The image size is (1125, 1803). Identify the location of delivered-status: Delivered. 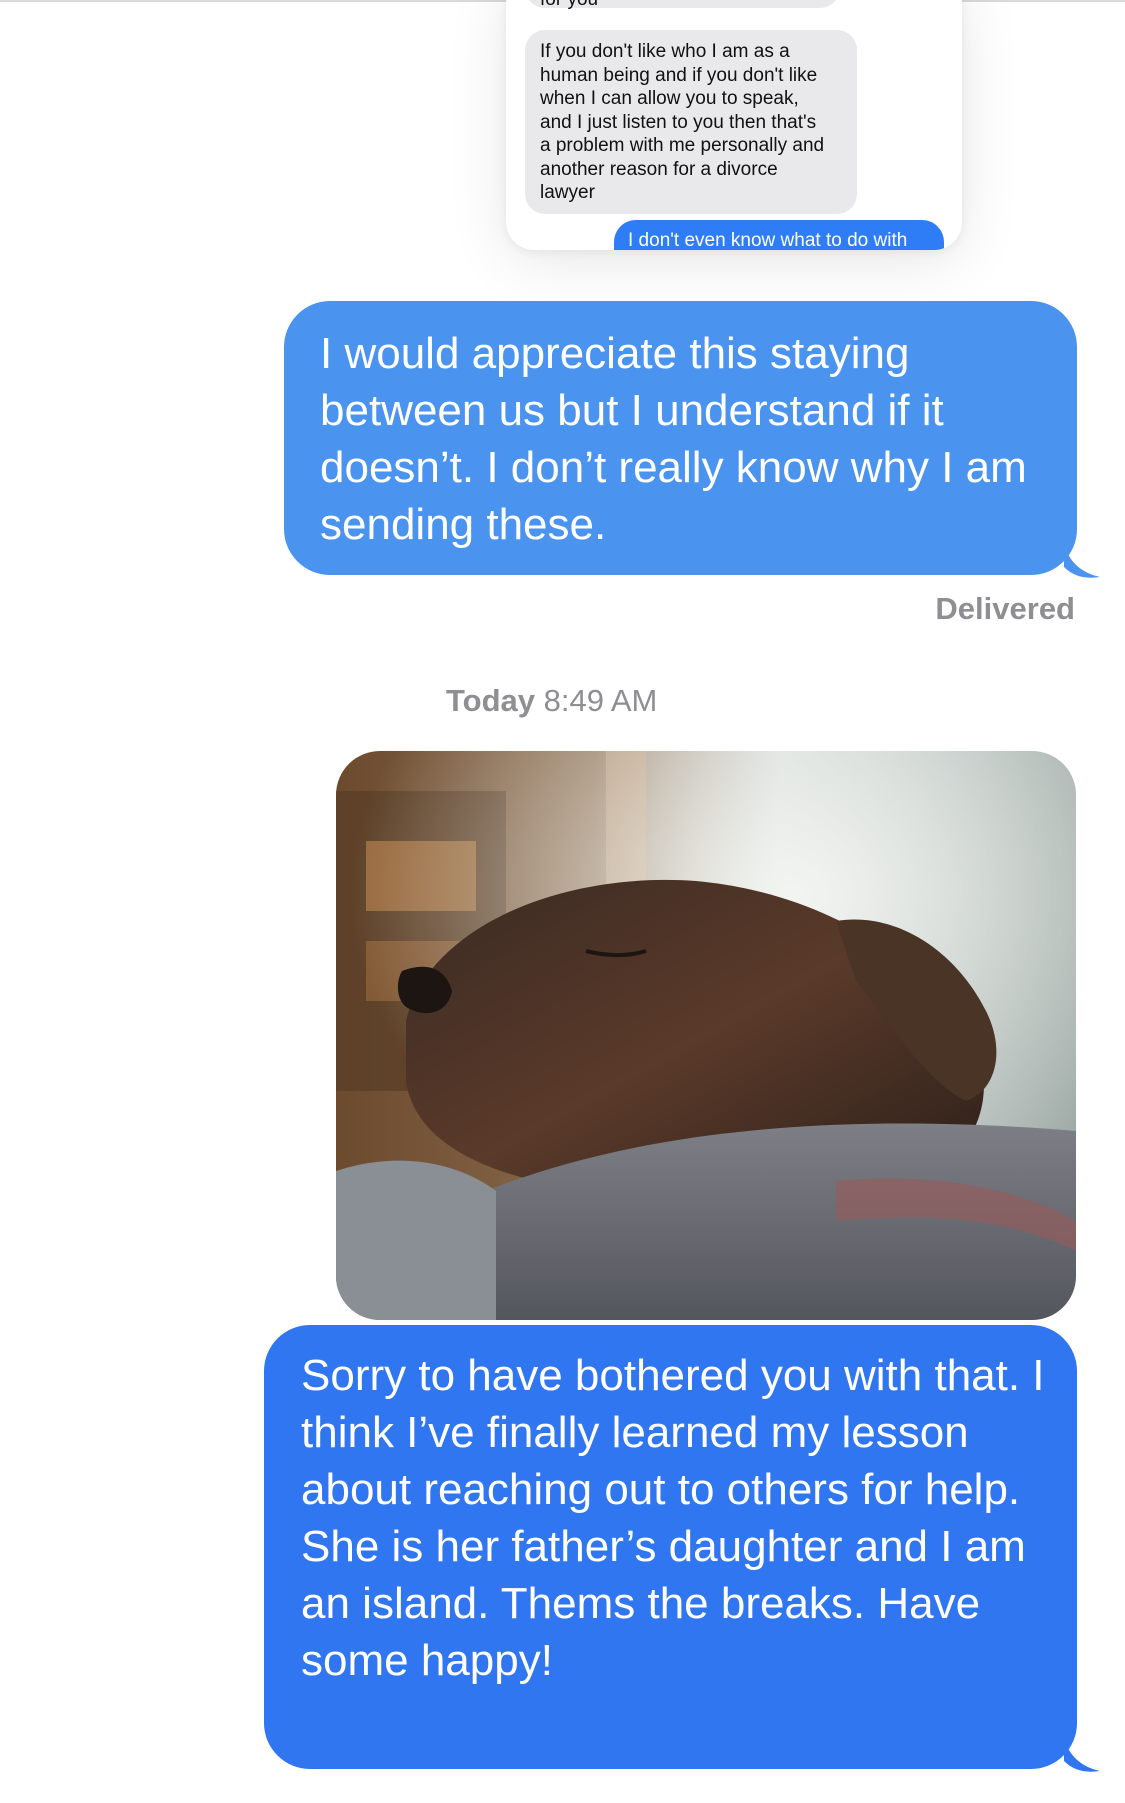
(1005, 608).